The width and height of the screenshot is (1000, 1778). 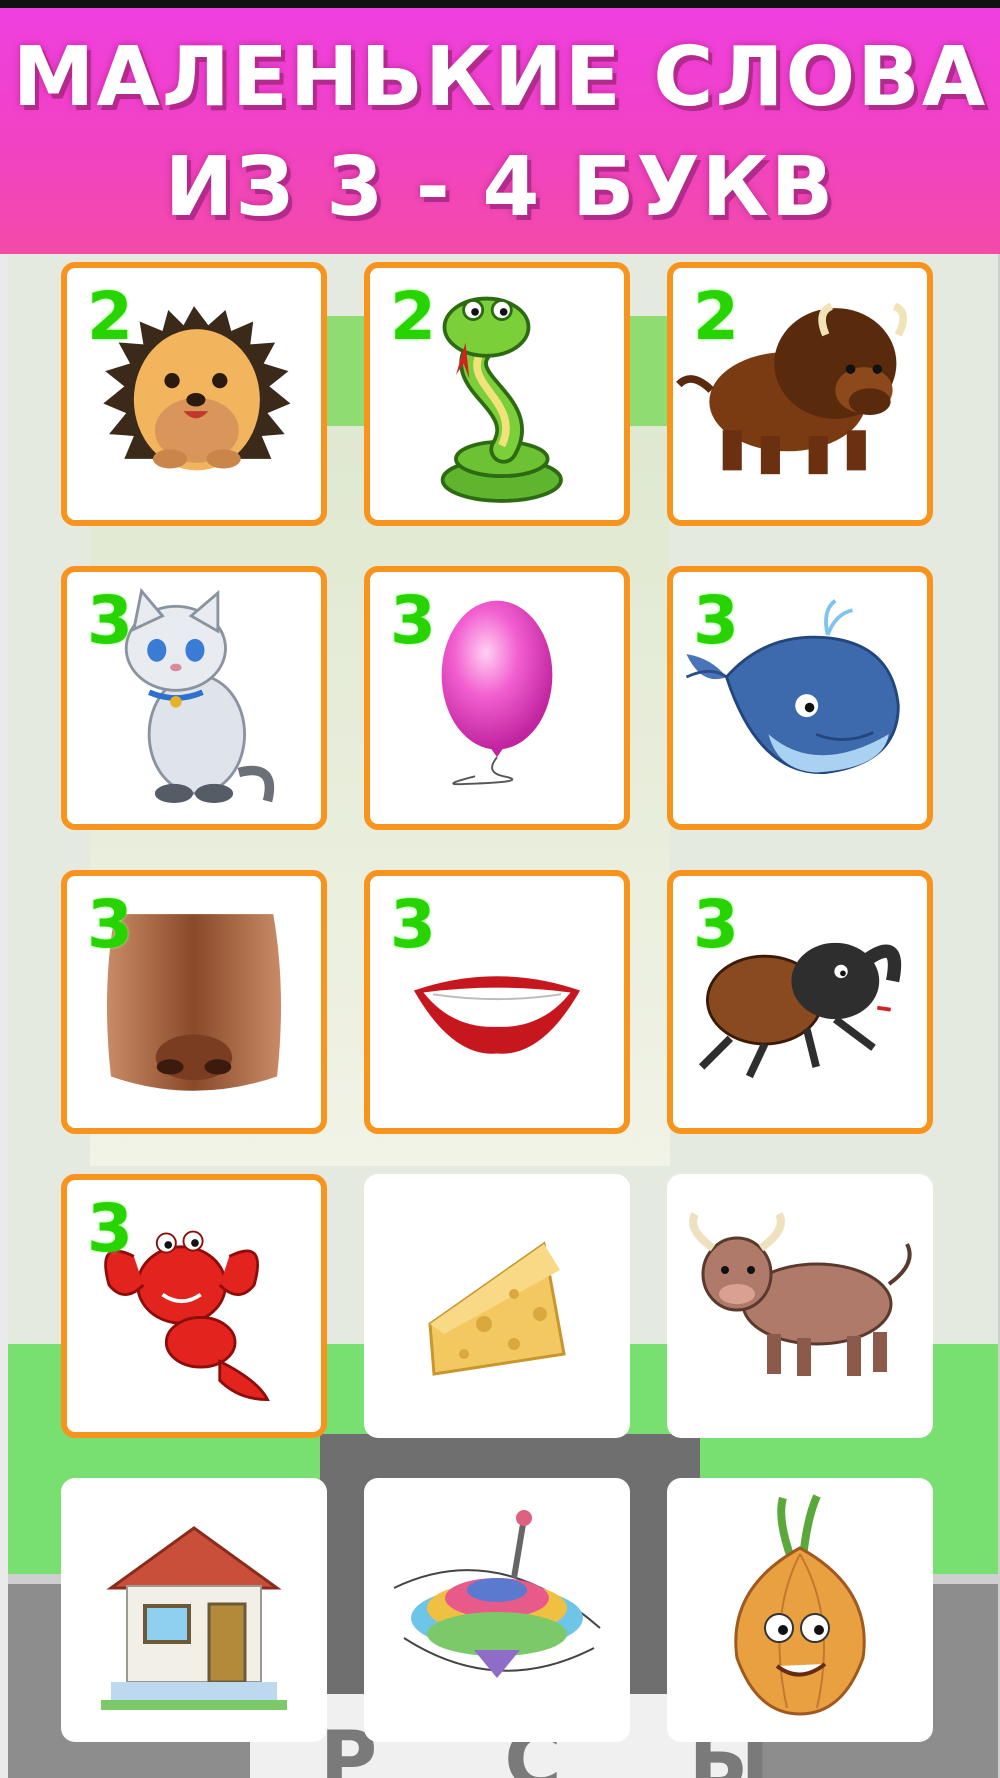 What do you see at coordinates (194, 698) in the screenshot?
I see `level-card-cat: 3` at bounding box center [194, 698].